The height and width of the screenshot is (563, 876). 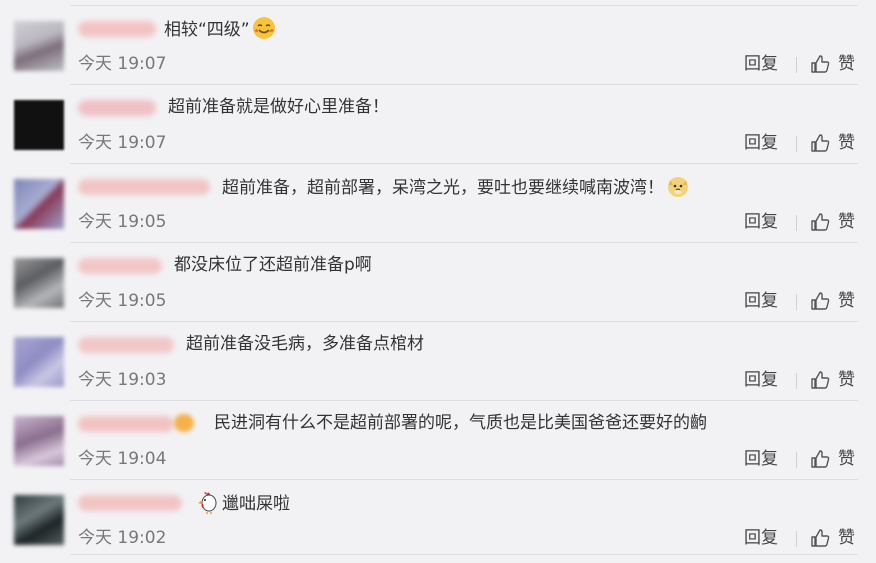 What do you see at coordinates (438, 361) in the screenshot?
I see `comment-item: 超前准备没毛病，多准备点棺材 今天 19:03 回复 赞` at bounding box center [438, 361].